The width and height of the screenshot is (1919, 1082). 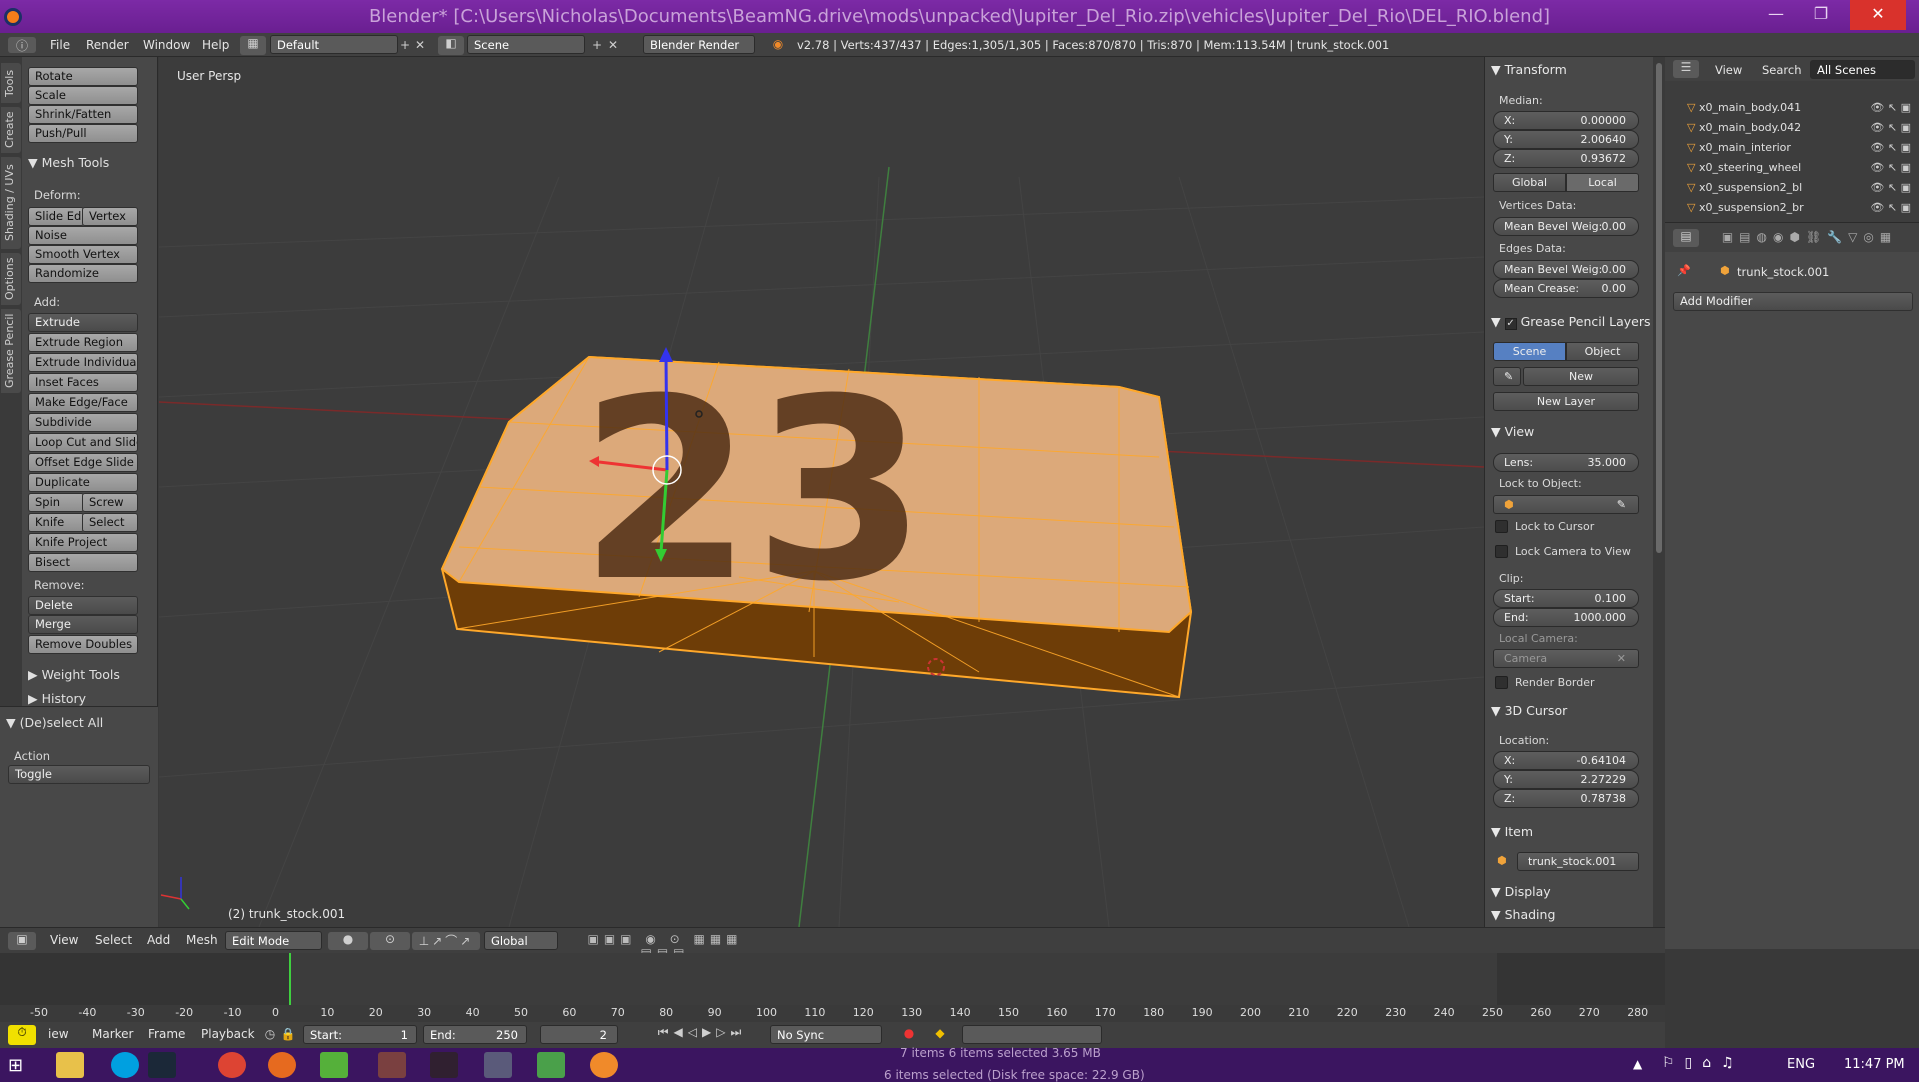 I want to click on lock-cursor-checkbox, so click(x=1501, y=526).